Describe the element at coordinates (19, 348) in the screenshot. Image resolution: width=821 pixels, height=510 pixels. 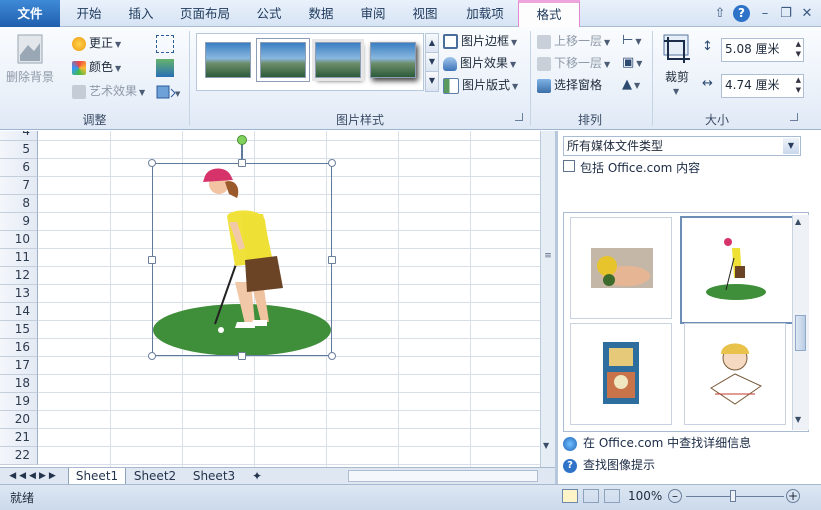
I see `row-header: 16` at that location.